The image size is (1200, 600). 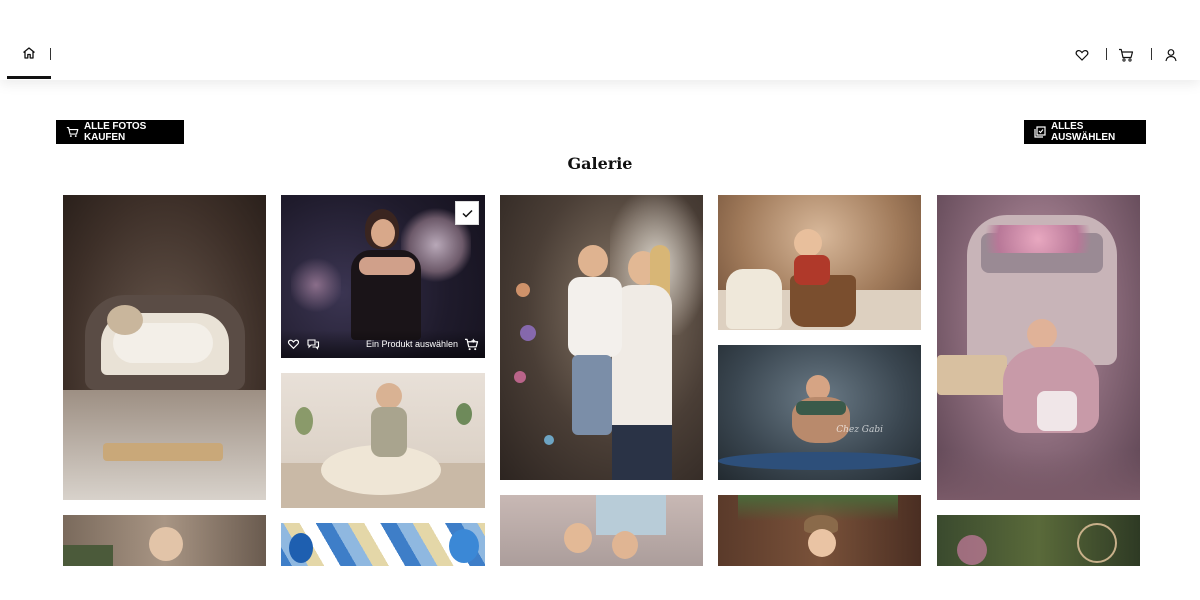 I want to click on photo-window, so click(x=631, y=515).